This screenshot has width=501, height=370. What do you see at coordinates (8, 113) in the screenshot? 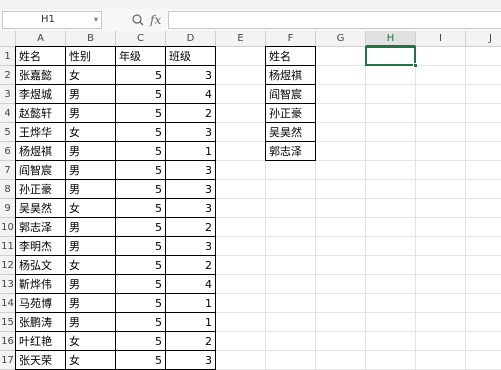
I see `row-header: 4` at bounding box center [8, 113].